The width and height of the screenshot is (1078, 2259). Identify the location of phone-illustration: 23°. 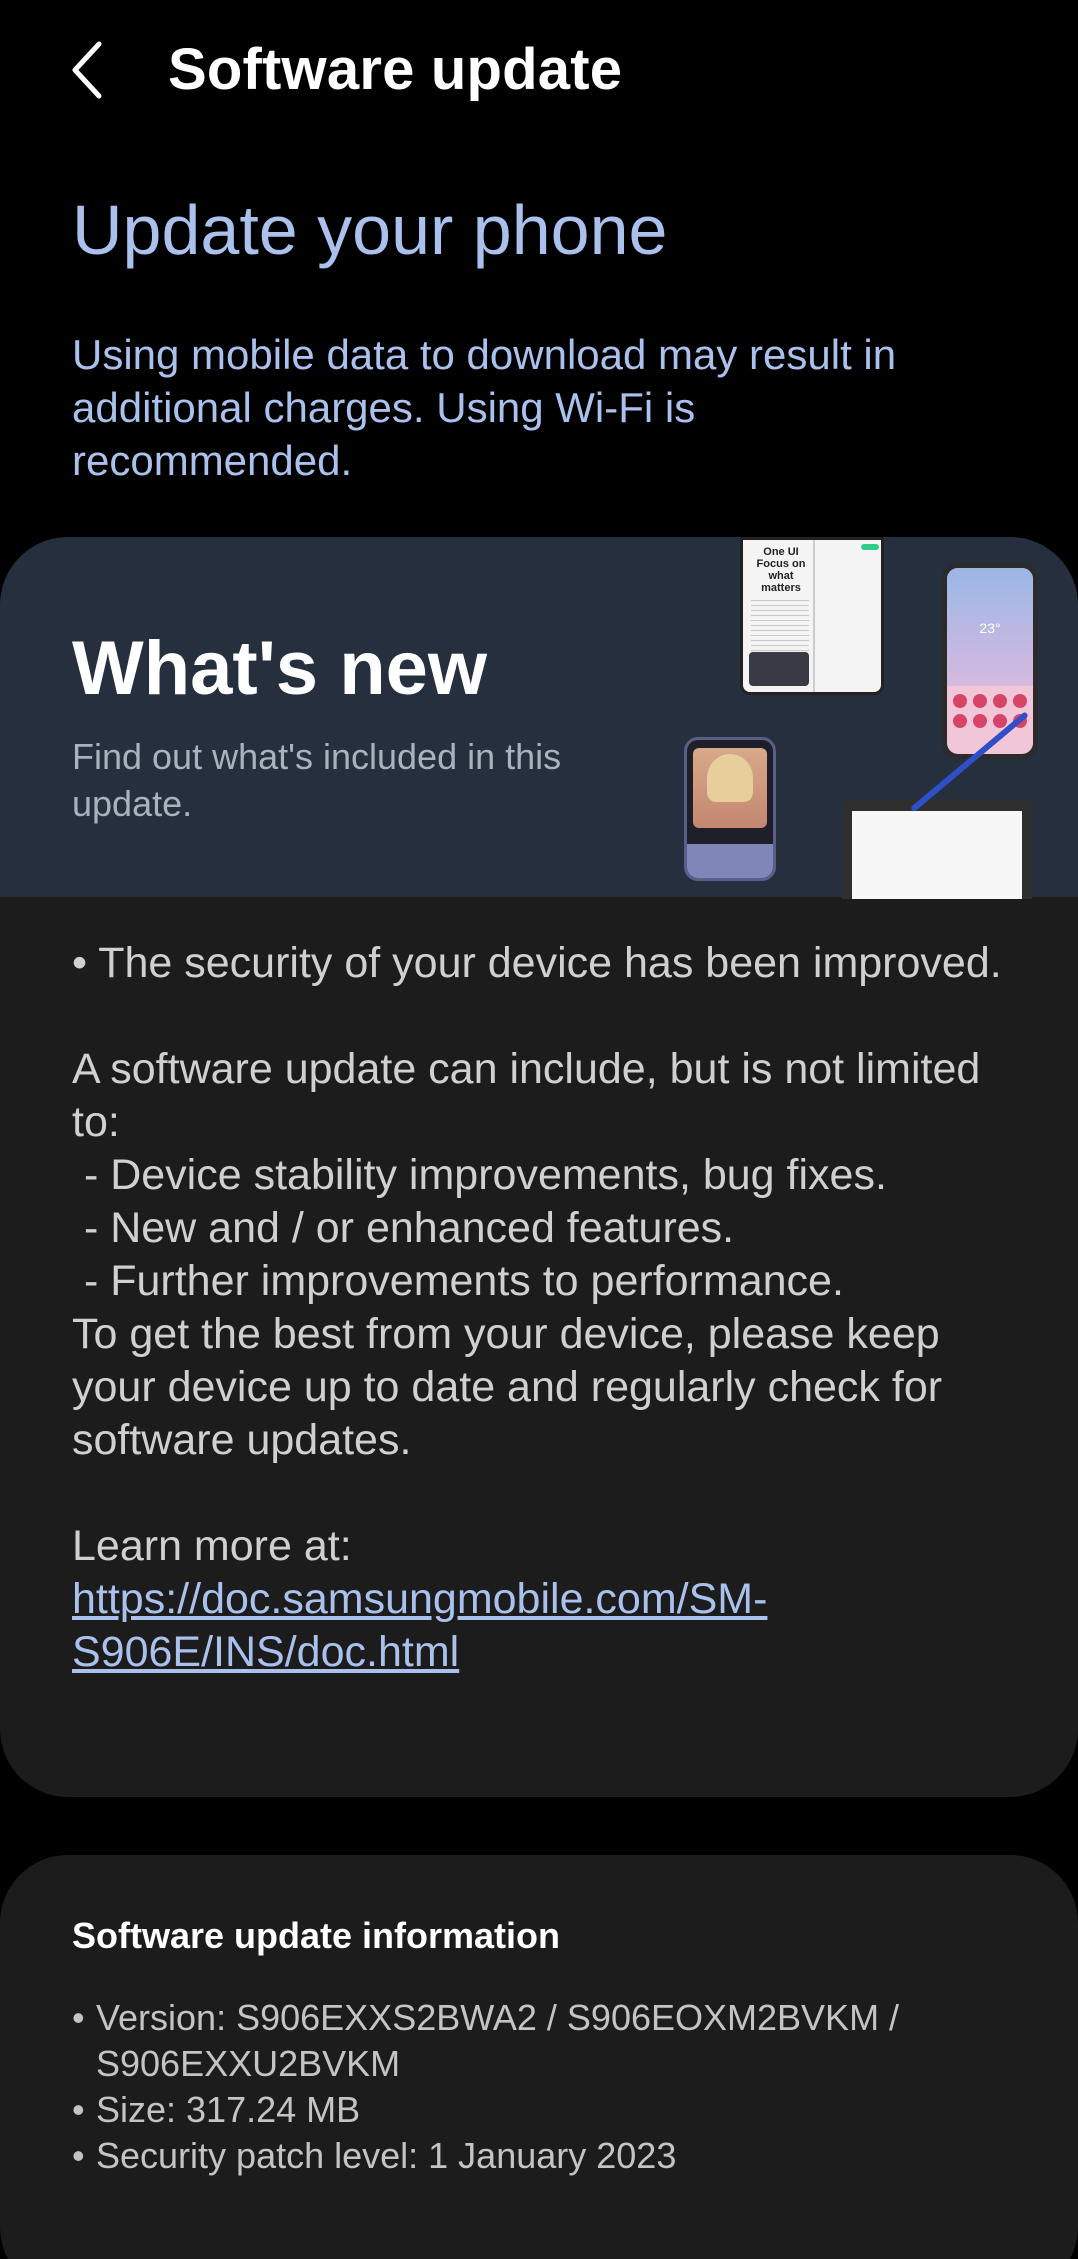
(990, 661).